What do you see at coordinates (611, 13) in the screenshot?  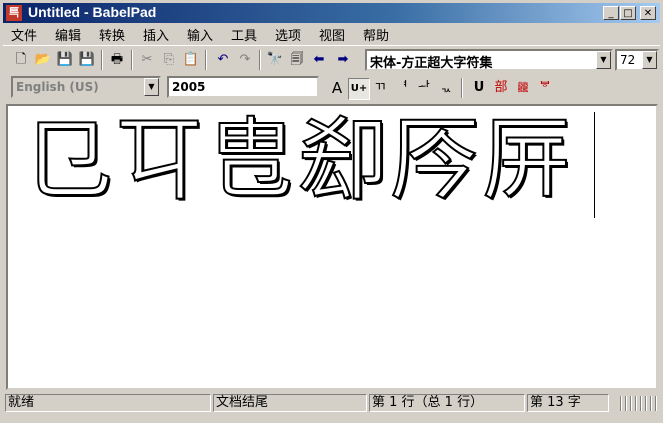 I see `minimize-button: _` at bounding box center [611, 13].